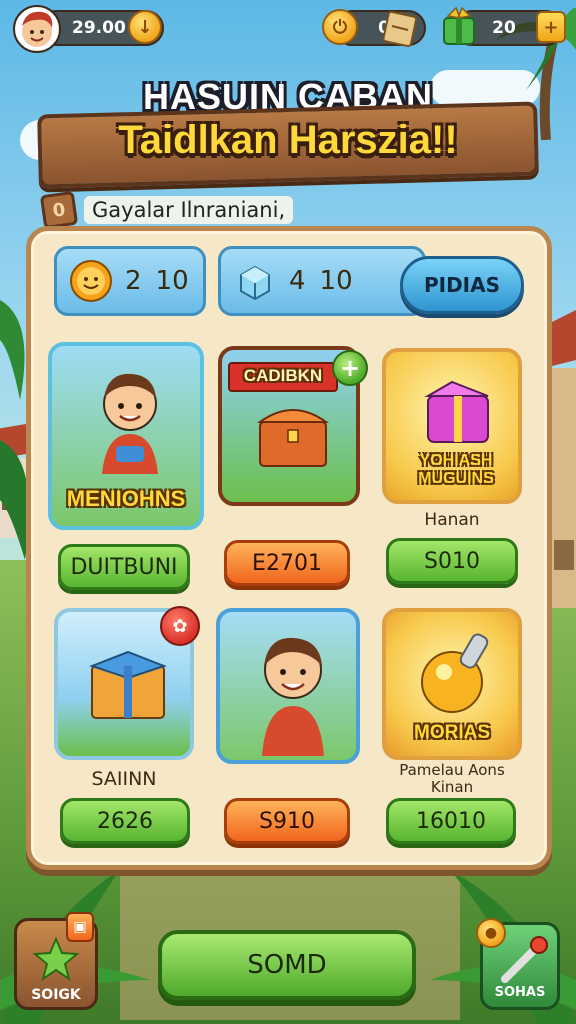 The height and width of the screenshot is (1024, 576). What do you see at coordinates (297, 281) in the screenshot?
I see `resource-2-value-a: 4` at bounding box center [297, 281].